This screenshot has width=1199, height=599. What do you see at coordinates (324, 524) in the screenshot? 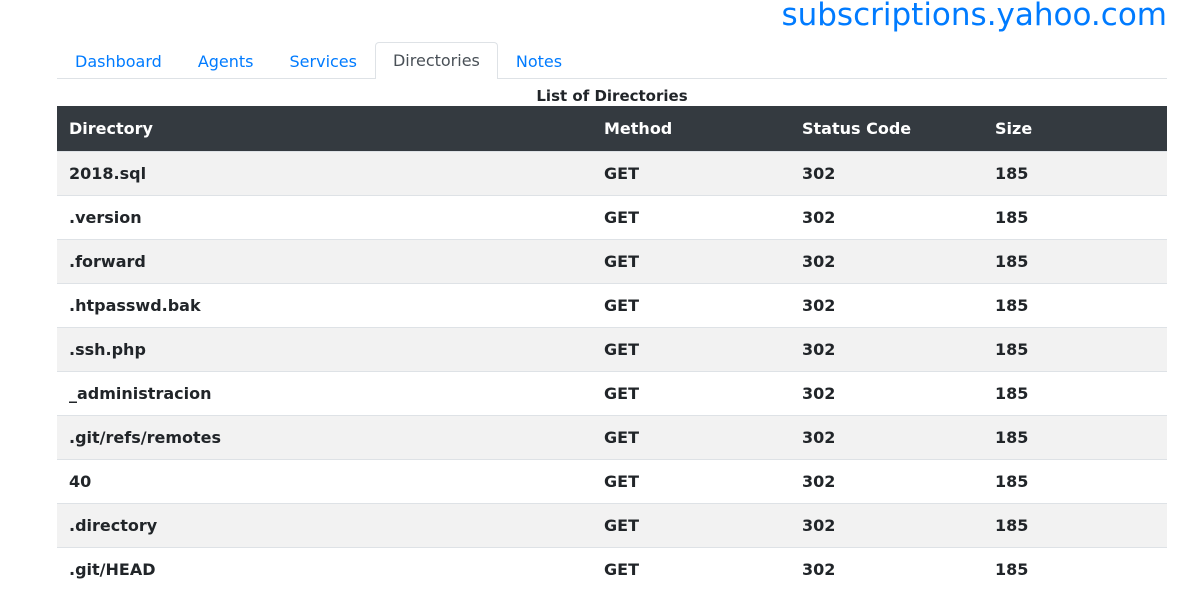
I see `cell-directory: .directory` at bounding box center [324, 524].